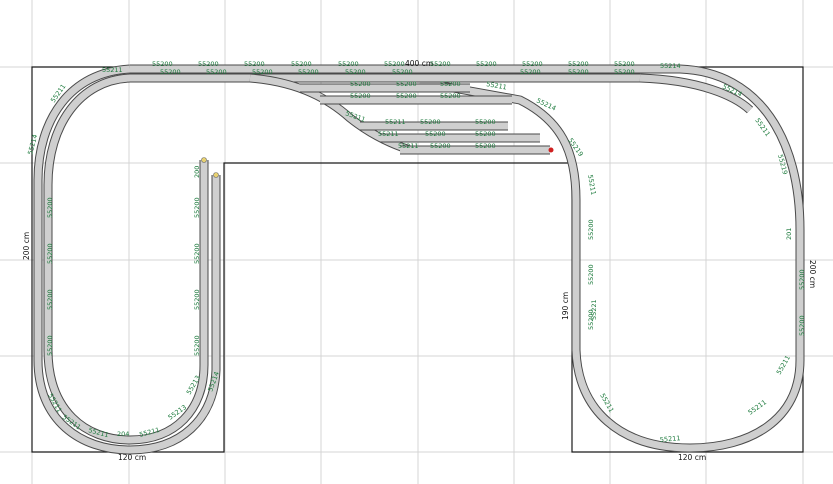  What do you see at coordinates (123, 434) in the screenshot?
I see `part-label: 204` at bounding box center [123, 434].